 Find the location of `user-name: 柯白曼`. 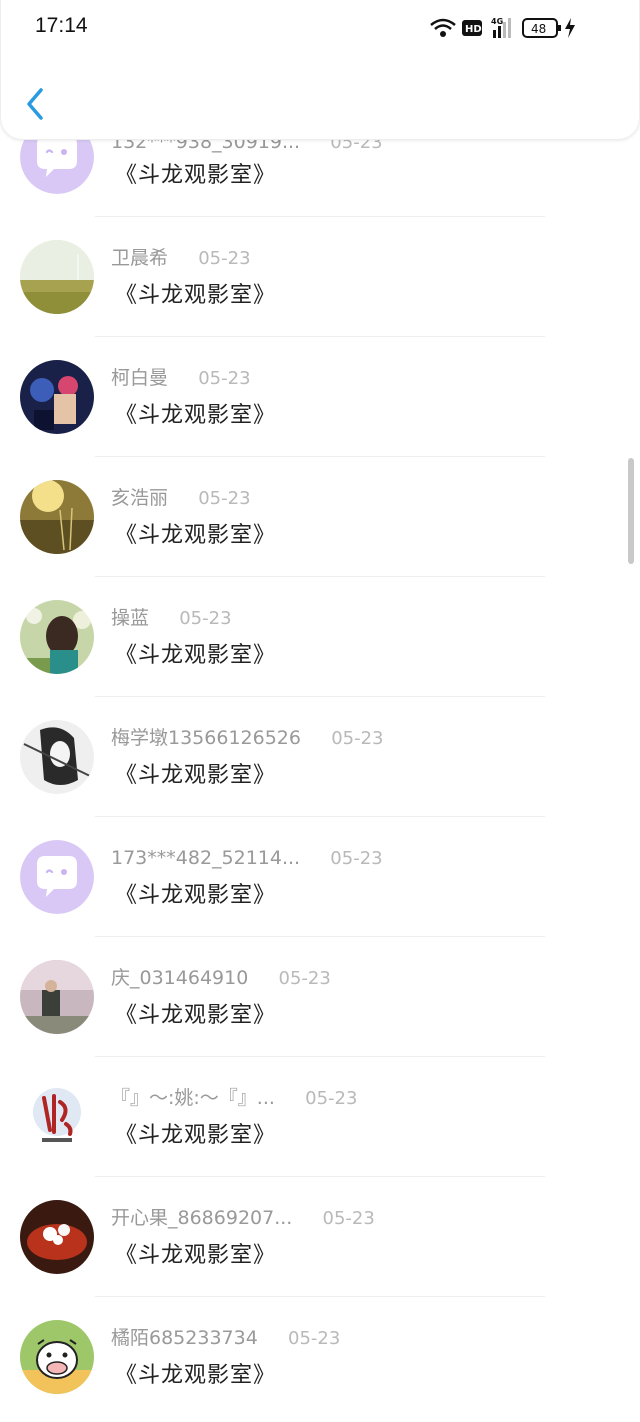

user-name: 柯白曼 is located at coordinates (139, 378).